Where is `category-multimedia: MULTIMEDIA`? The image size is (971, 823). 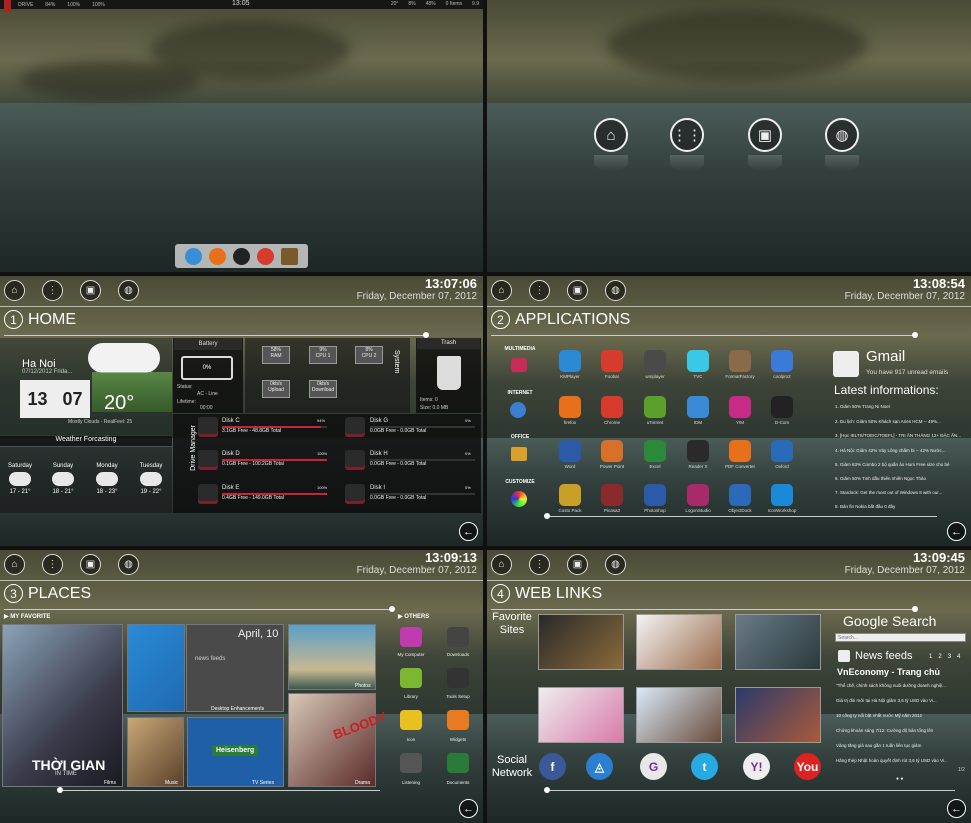
category-multimedia: MULTIMEDIA is located at coordinates (520, 349).